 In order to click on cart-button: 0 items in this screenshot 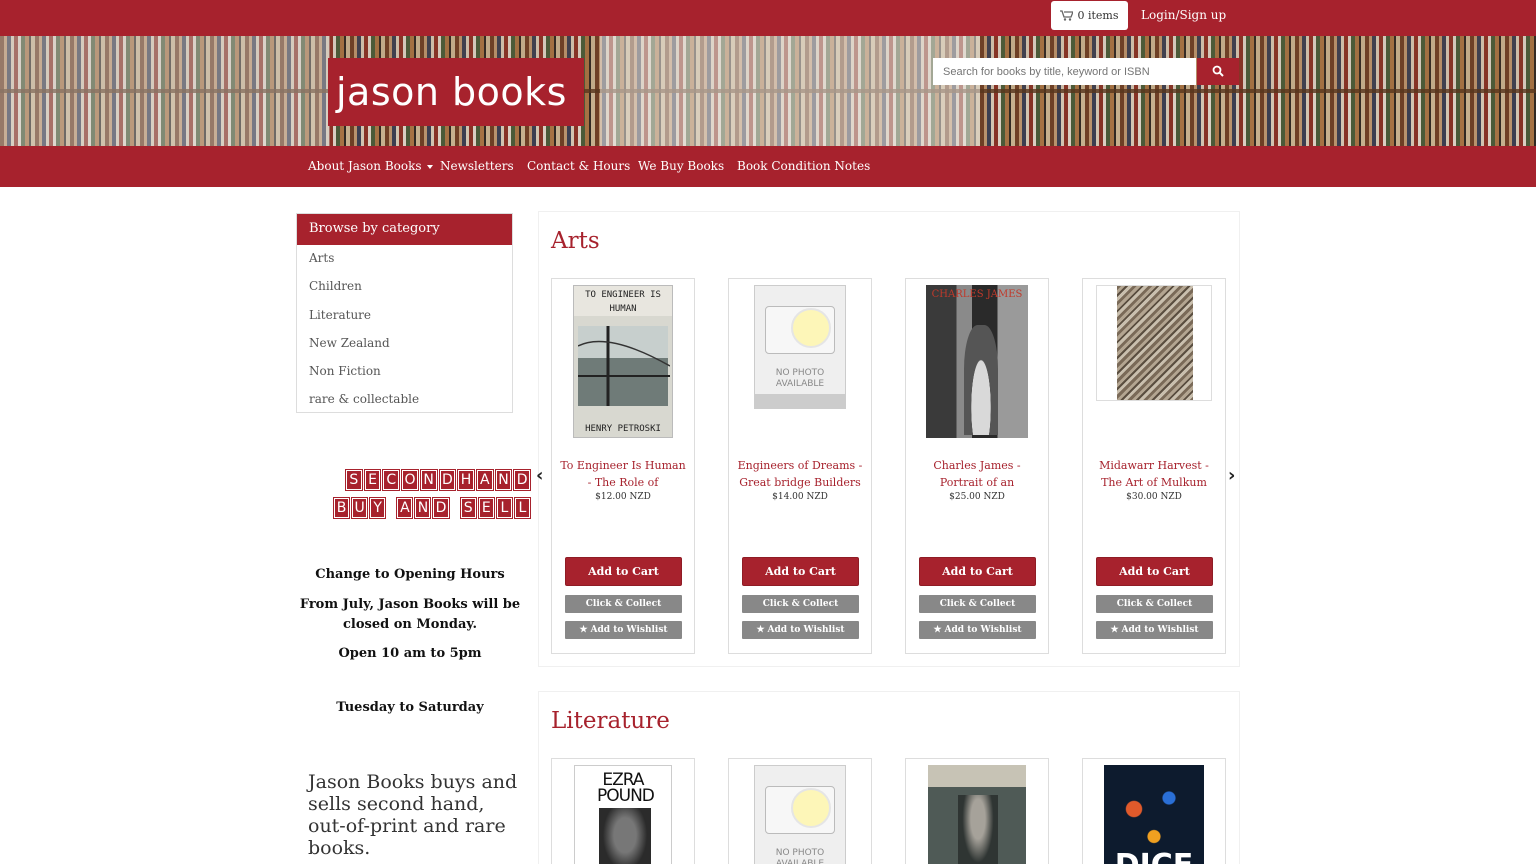, I will do `click(1089, 15)`.